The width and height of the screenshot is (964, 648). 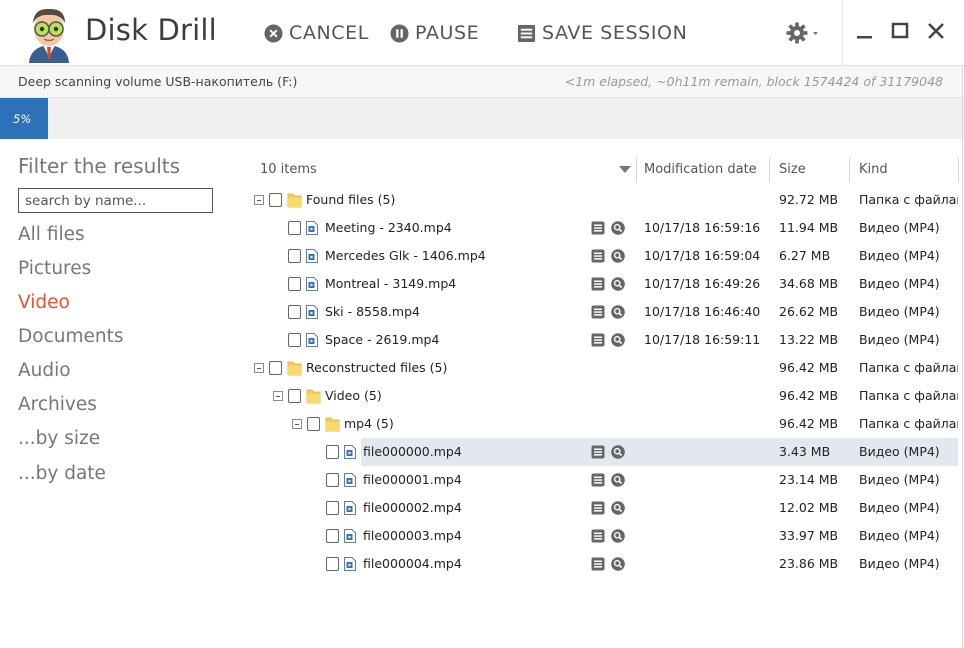 I want to click on sidebar-item: Video, so click(x=44, y=302).